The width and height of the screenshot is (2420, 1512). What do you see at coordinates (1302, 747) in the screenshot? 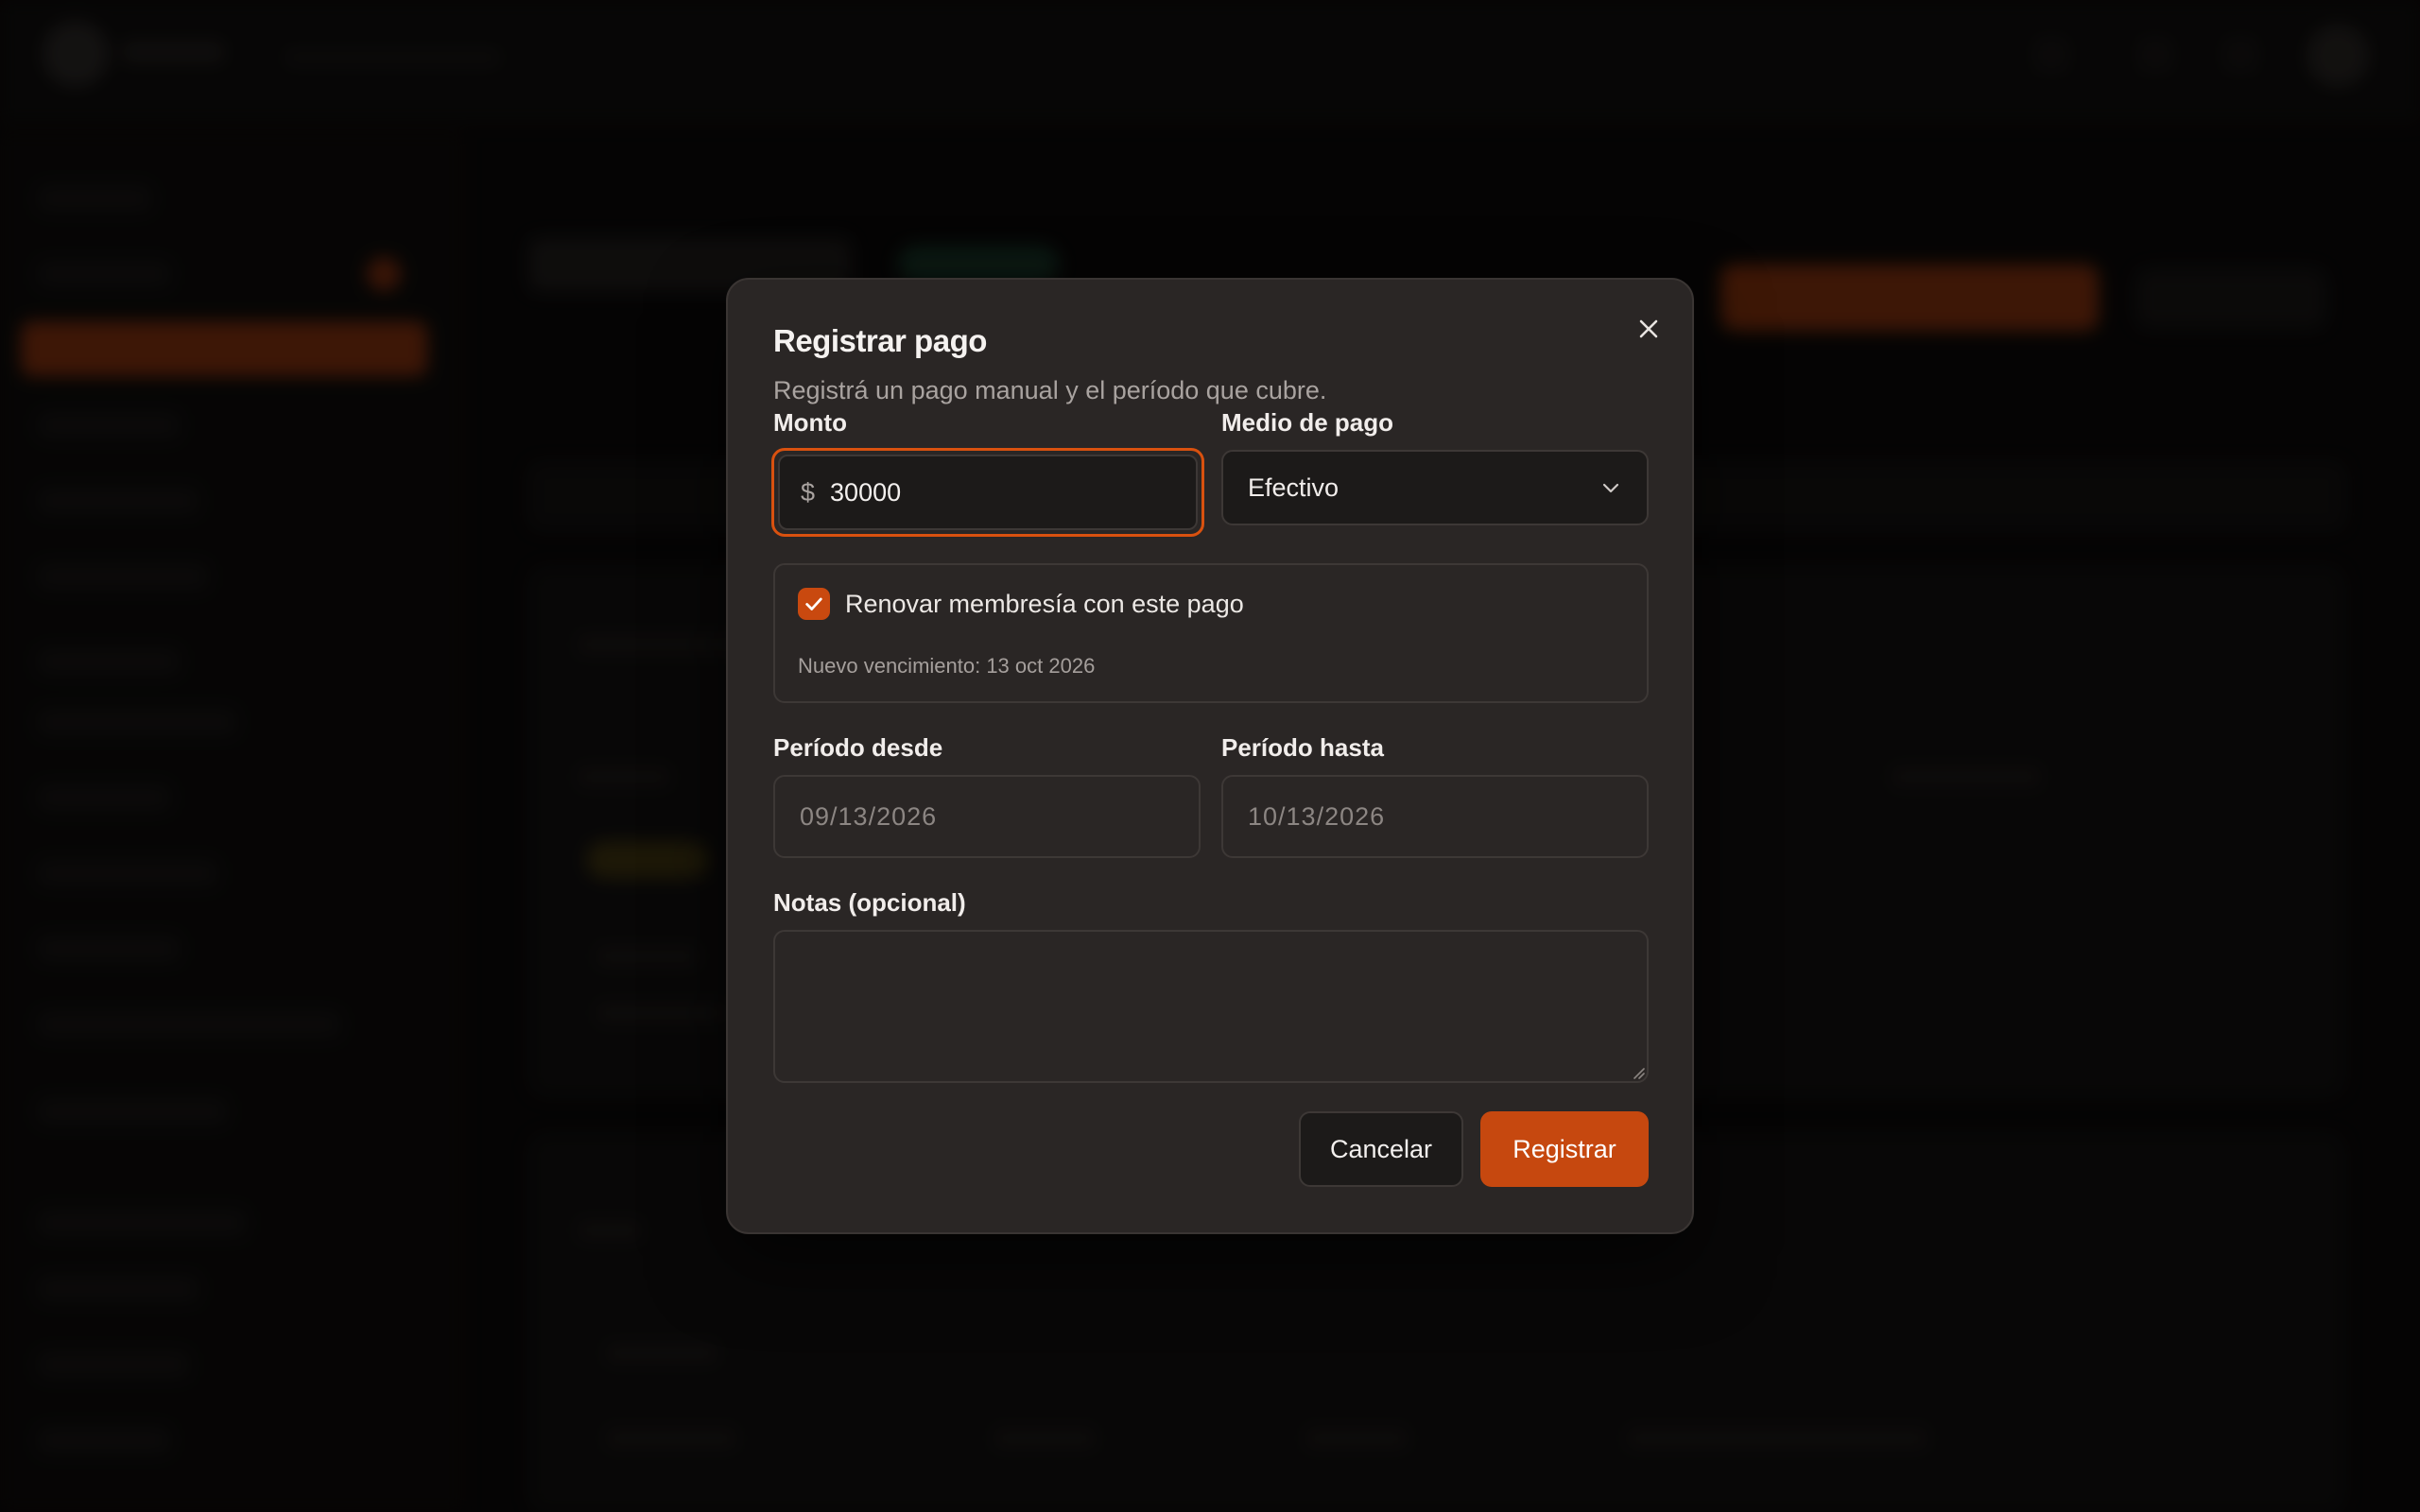
I see `period-to-label: Período hasta` at bounding box center [1302, 747].